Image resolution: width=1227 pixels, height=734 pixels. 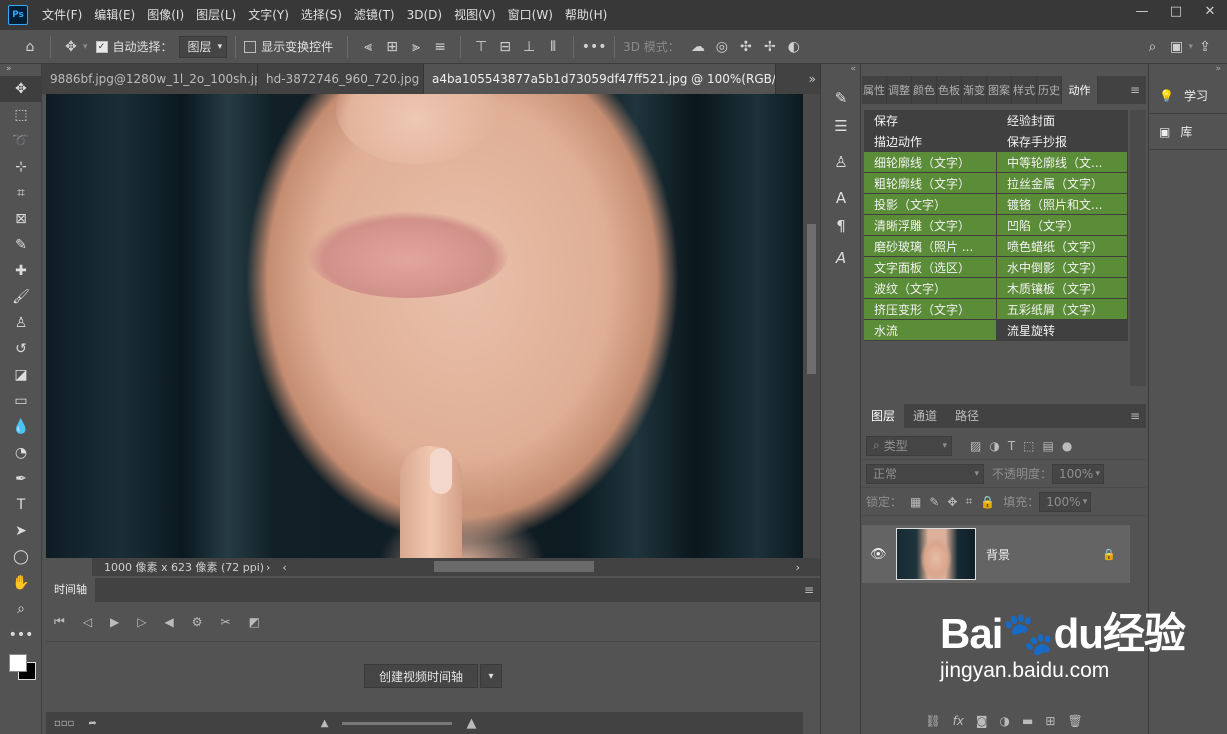 I want to click on action-button: 描边动作, so click(x=930, y=141).